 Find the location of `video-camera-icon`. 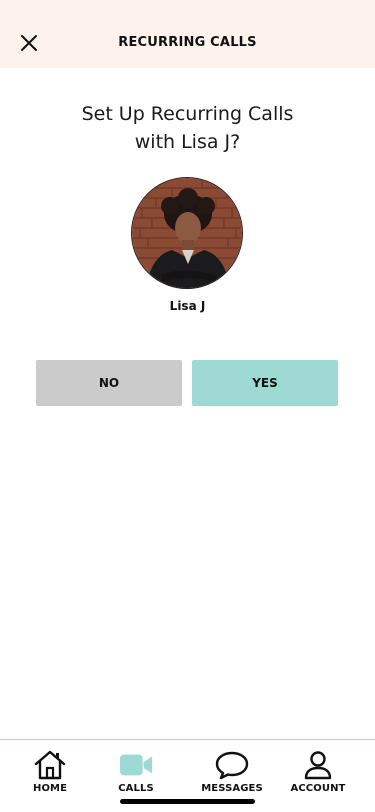

video-camera-icon is located at coordinates (136, 765).